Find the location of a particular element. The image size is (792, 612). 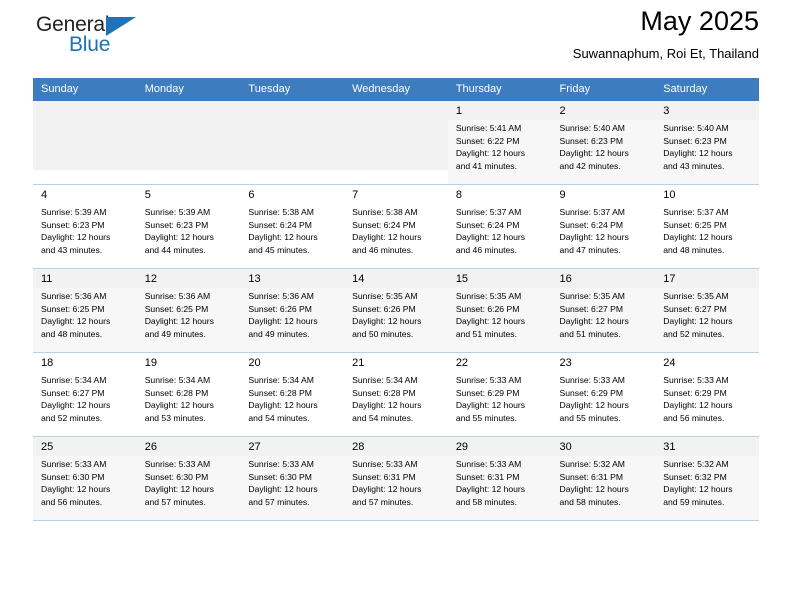

day-daylight2-text: and 54 minutes. is located at coordinates (279, 417).